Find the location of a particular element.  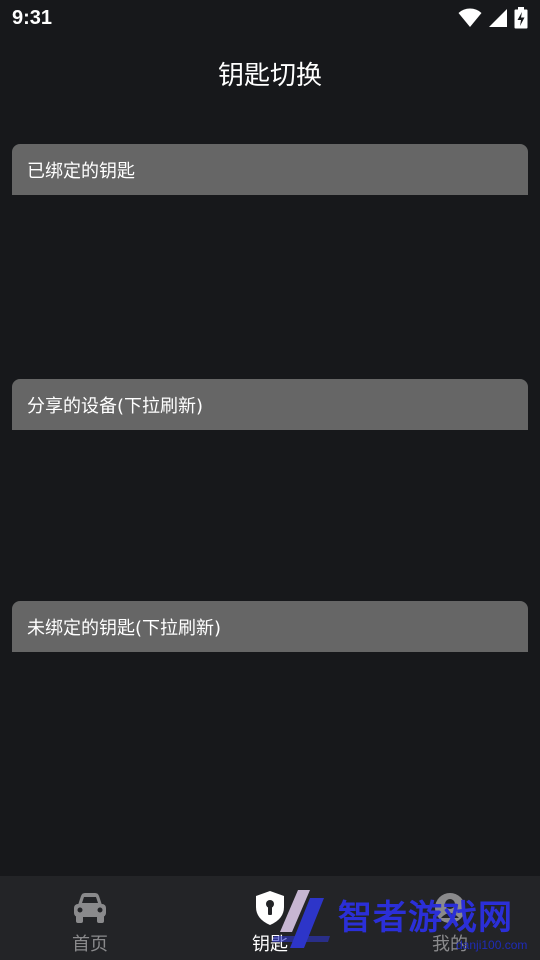

bottom-nav: 首页 钥匙 我的 is located at coordinates (270, 918).